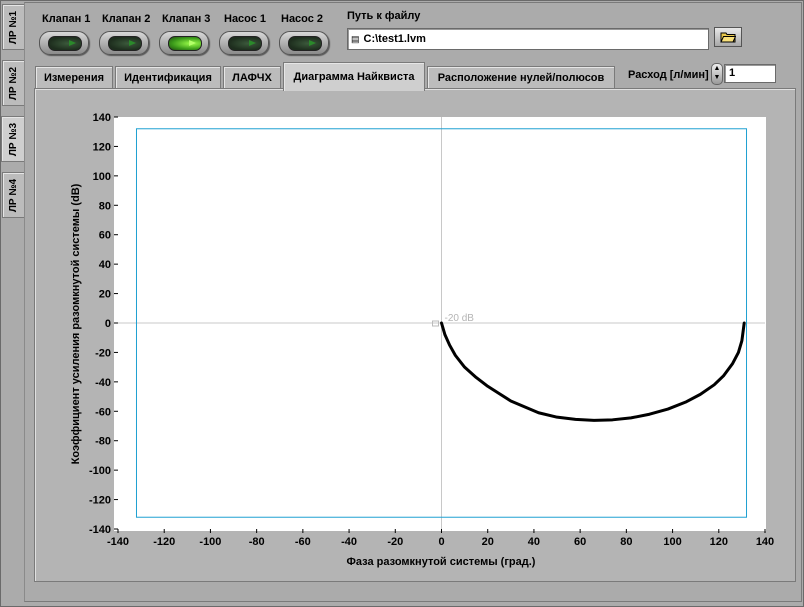 The width and height of the screenshot is (804, 607). What do you see at coordinates (102, 147) in the screenshot?
I see `y-tick-label: 120` at bounding box center [102, 147].